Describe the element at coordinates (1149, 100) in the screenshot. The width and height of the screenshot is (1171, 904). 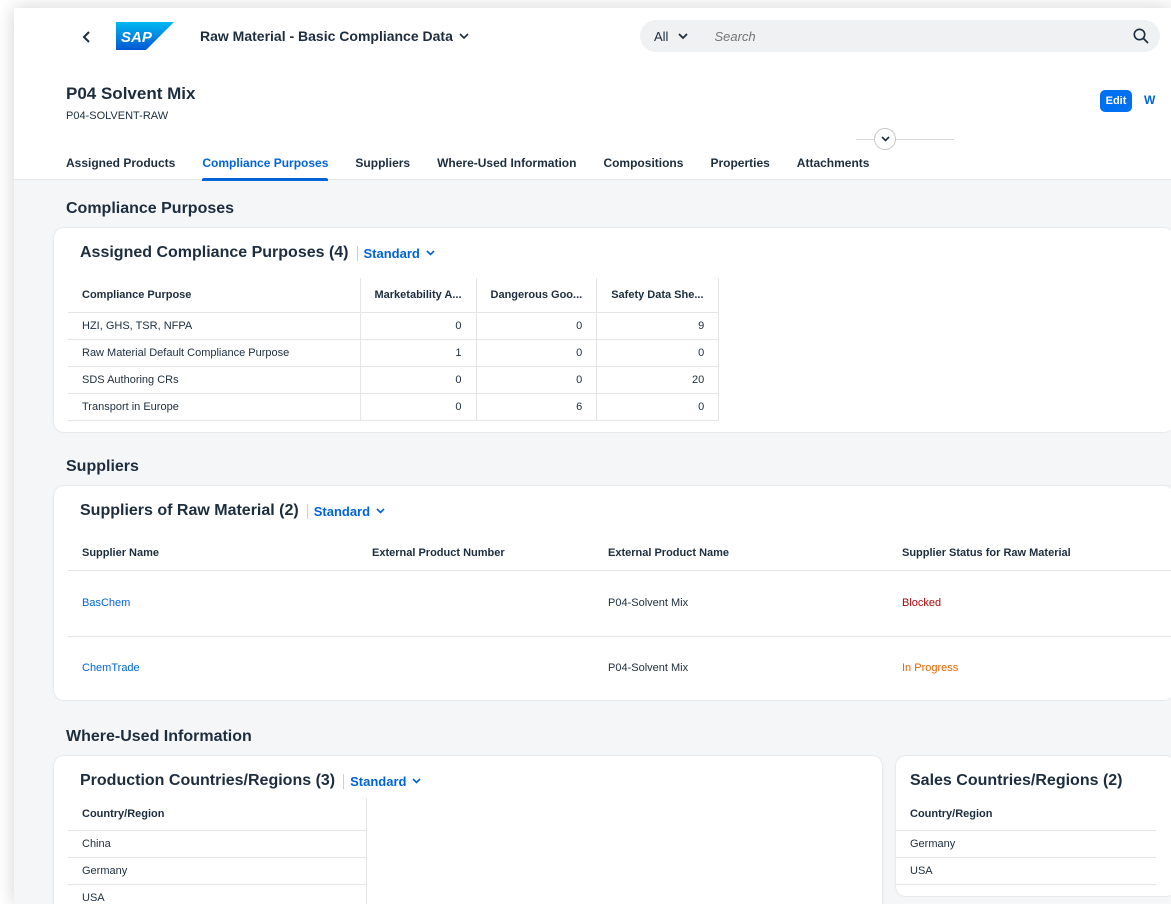
I see `more-action-button: W` at that location.